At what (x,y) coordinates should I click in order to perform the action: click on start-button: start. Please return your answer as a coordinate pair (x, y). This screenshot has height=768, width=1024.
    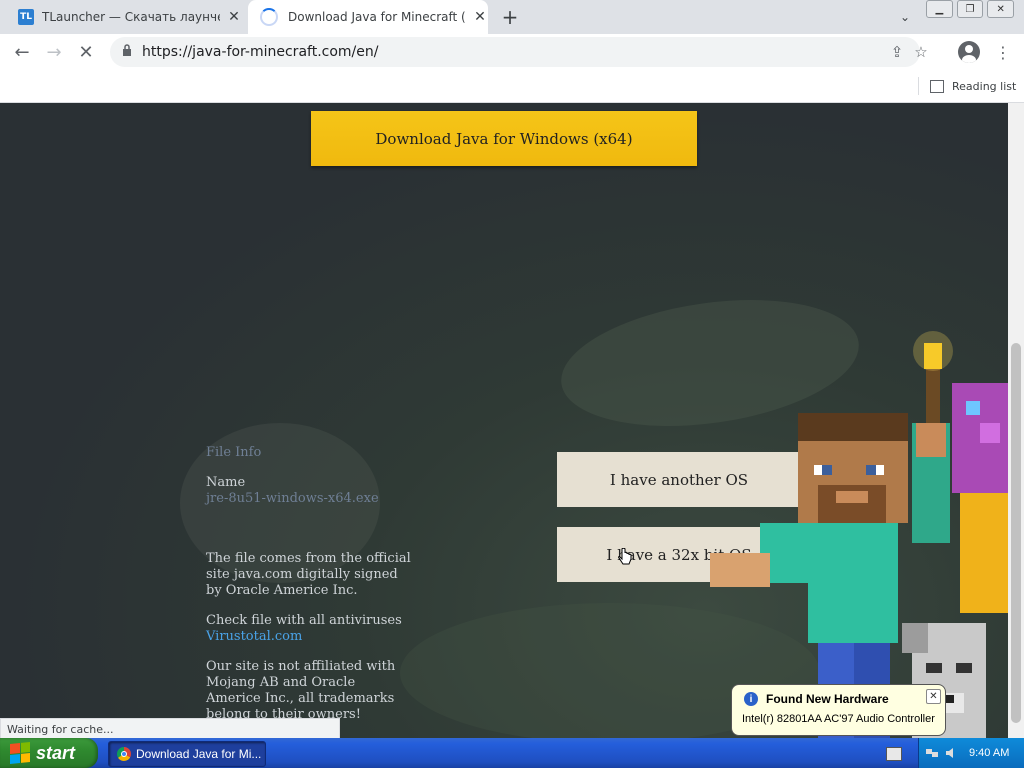
    Looking at the image, I should click on (49, 753).